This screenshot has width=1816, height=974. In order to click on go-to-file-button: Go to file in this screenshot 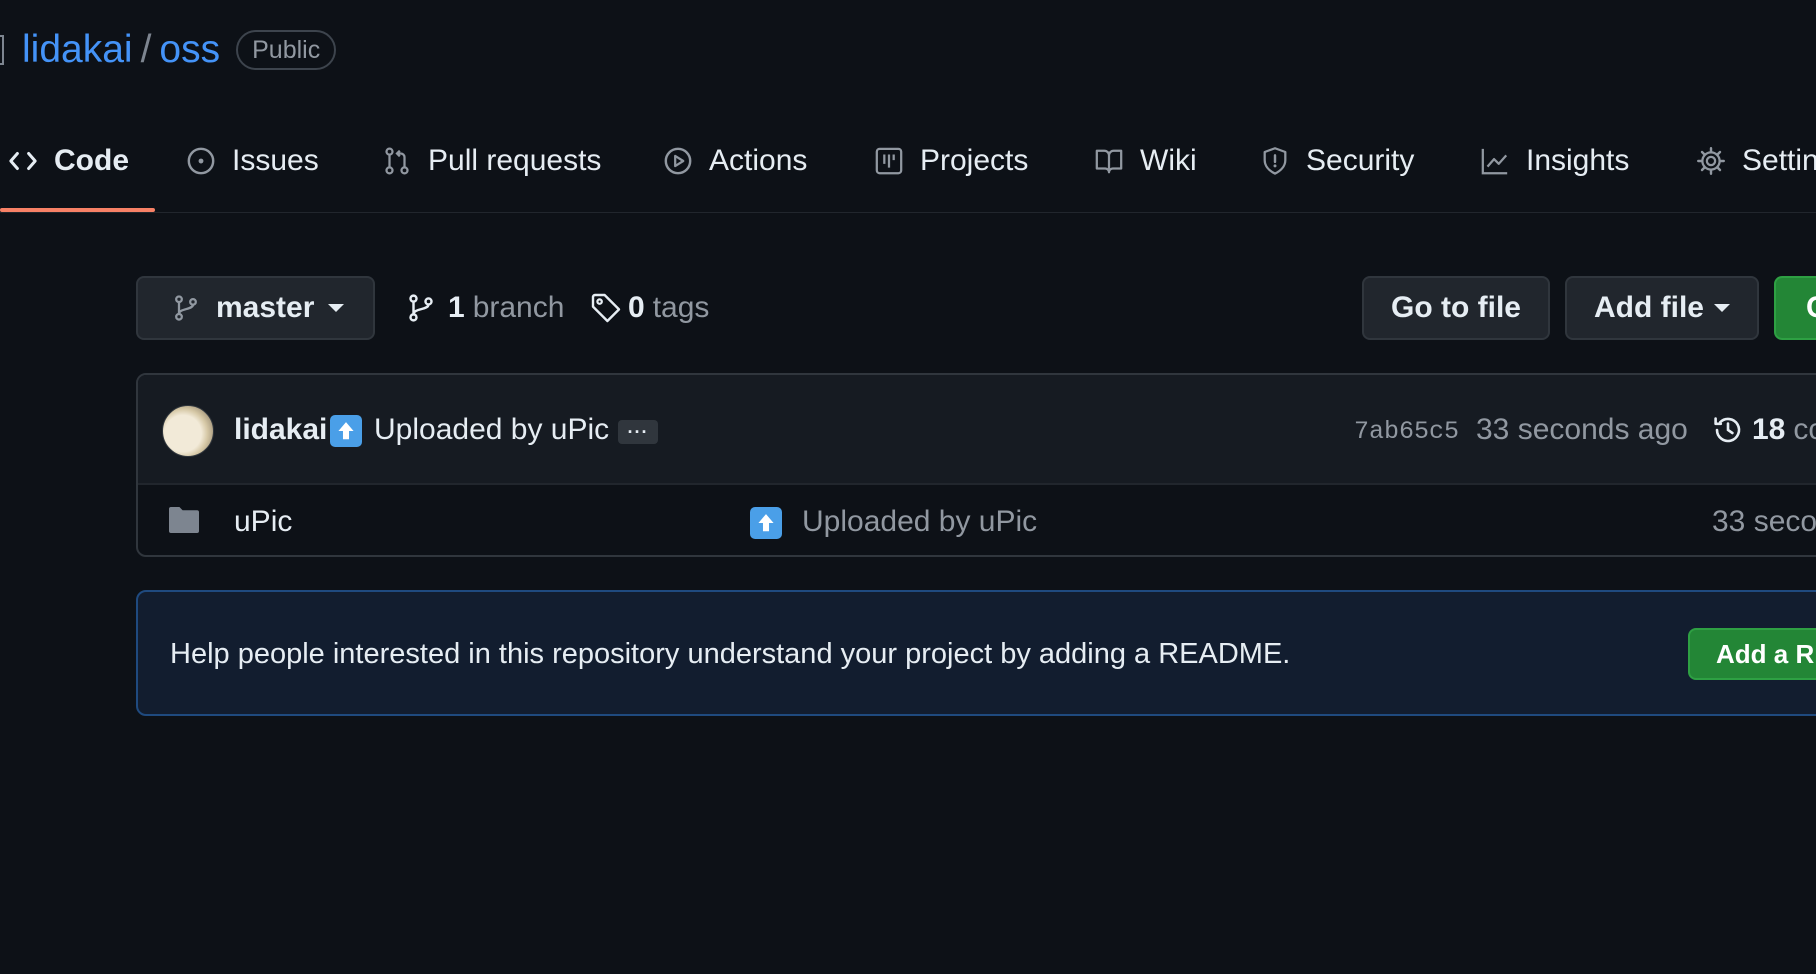, I will do `click(1456, 308)`.